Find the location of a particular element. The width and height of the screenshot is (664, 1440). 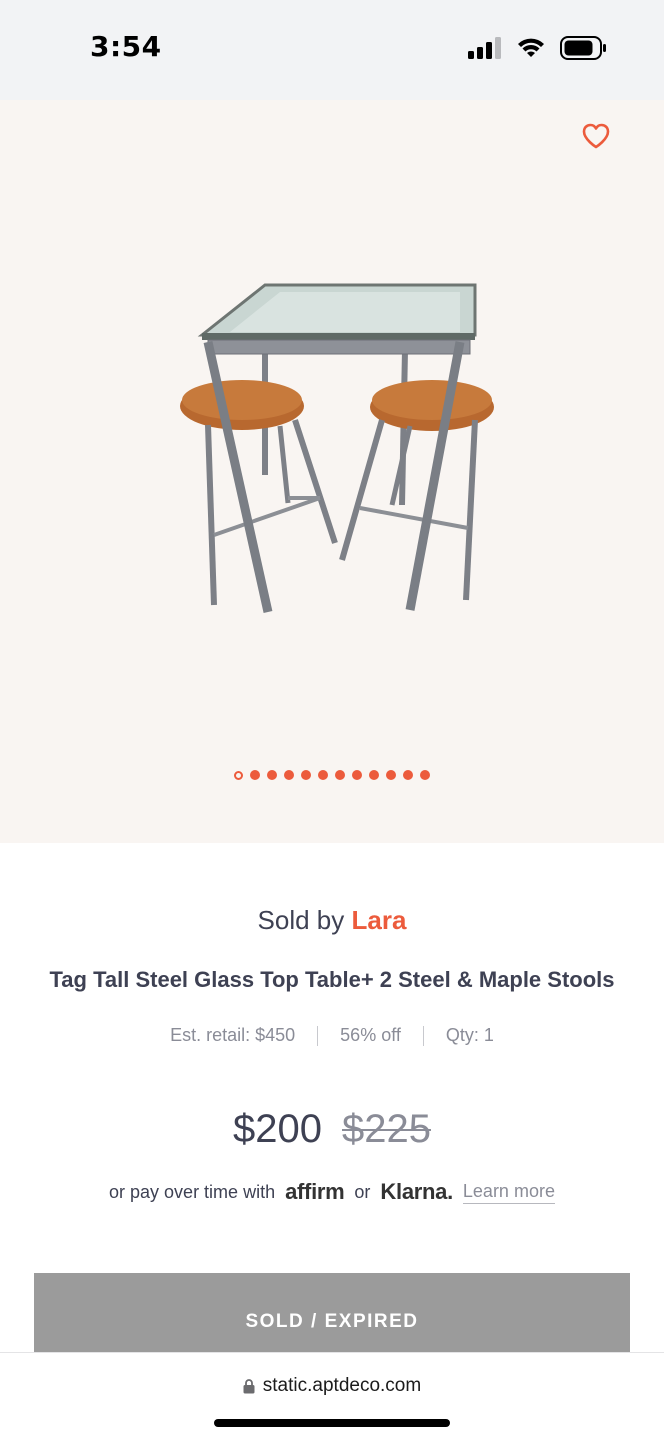

learn-more-link: Learn more is located at coordinates (508, 1192).